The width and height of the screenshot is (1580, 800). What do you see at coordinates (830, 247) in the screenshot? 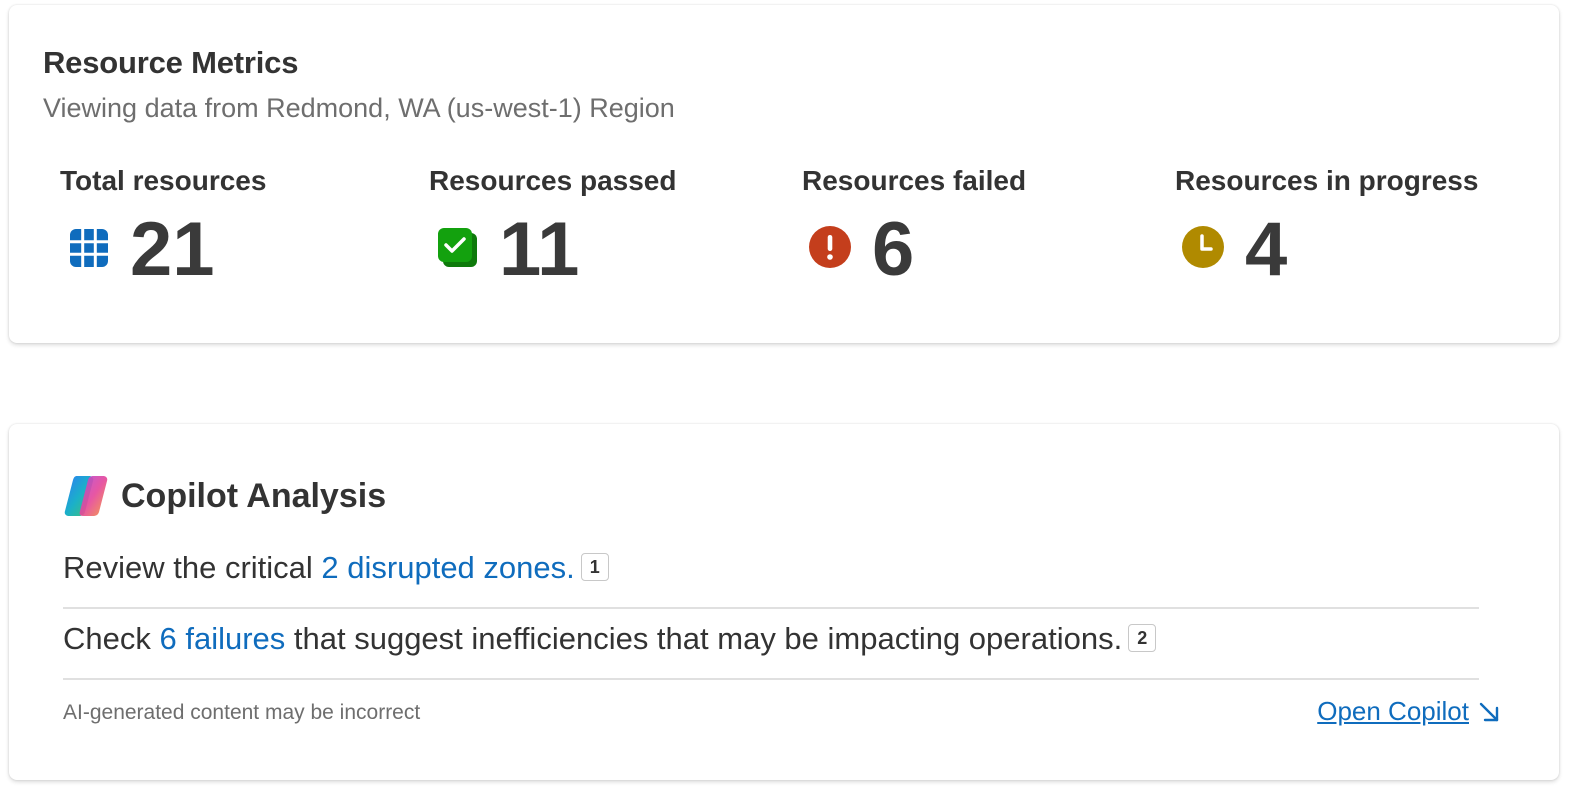
I see `error-circle-icon` at bounding box center [830, 247].